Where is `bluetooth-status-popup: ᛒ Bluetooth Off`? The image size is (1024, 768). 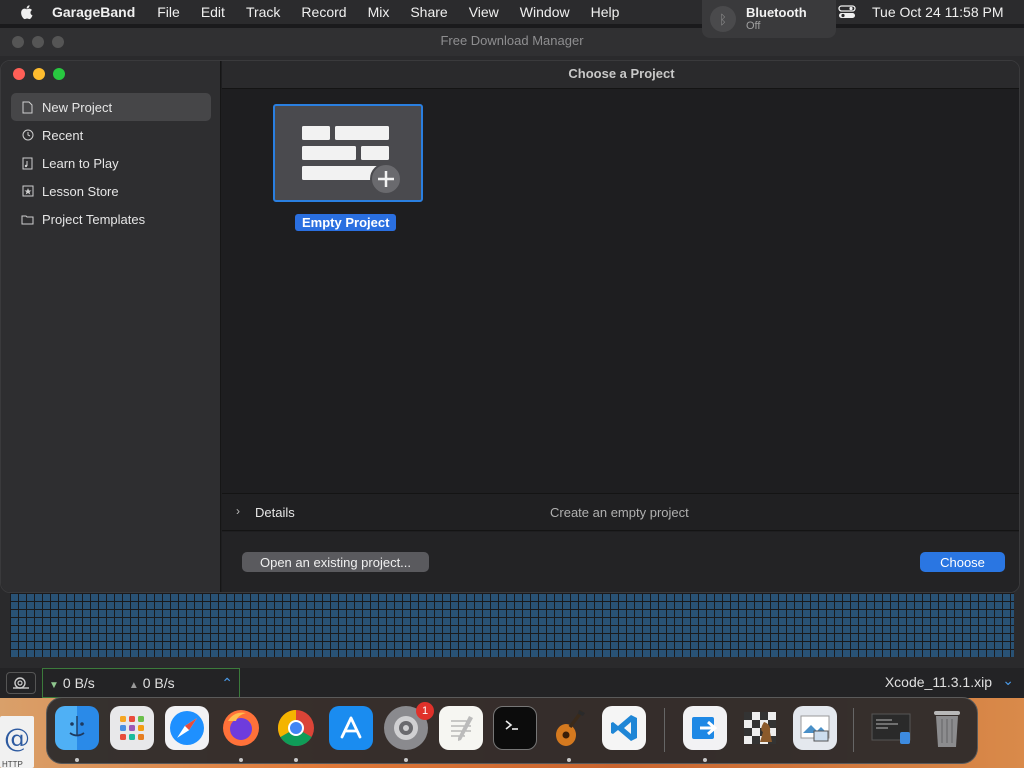 bluetooth-status-popup: ᛒ Bluetooth Off is located at coordinates (769, 19).